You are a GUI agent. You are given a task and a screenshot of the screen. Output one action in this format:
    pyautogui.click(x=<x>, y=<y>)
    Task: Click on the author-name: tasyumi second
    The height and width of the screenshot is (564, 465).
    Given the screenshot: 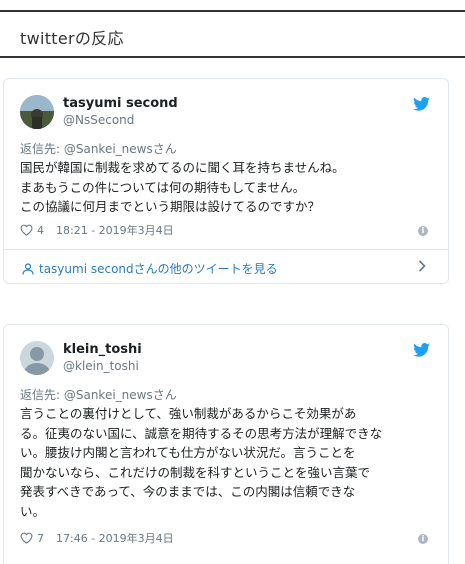 What is the action you would take?
    pyautogui.click(x=120, y=103)
    